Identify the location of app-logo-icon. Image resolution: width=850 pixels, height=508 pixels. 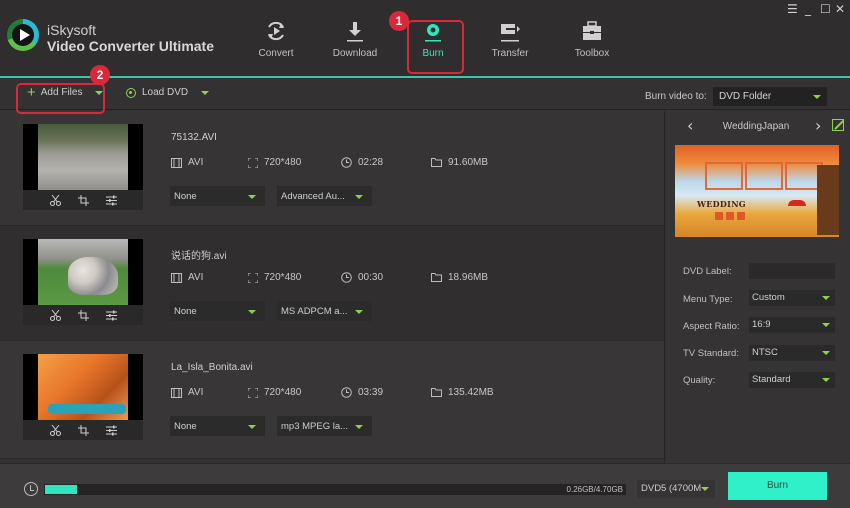
(23, 35).